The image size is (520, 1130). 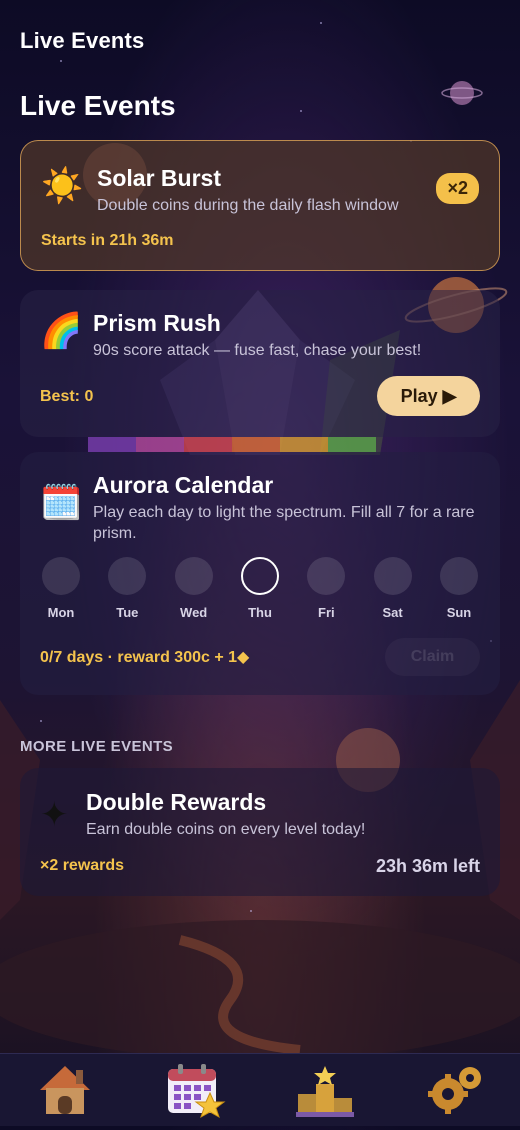 I want to click on nav-leaderboard, so click(x=325, y=1090).